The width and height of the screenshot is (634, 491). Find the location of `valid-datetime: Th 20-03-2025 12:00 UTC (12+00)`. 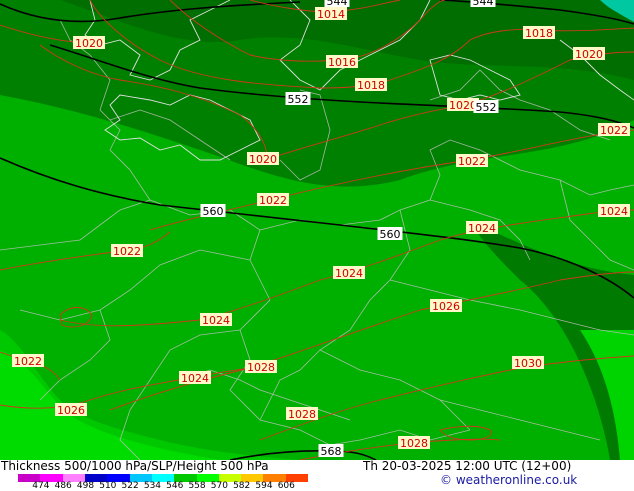

valid-datetime: Th 20-03-2025 12:00 UTC (12+00) is located at coordinates (467, 466).